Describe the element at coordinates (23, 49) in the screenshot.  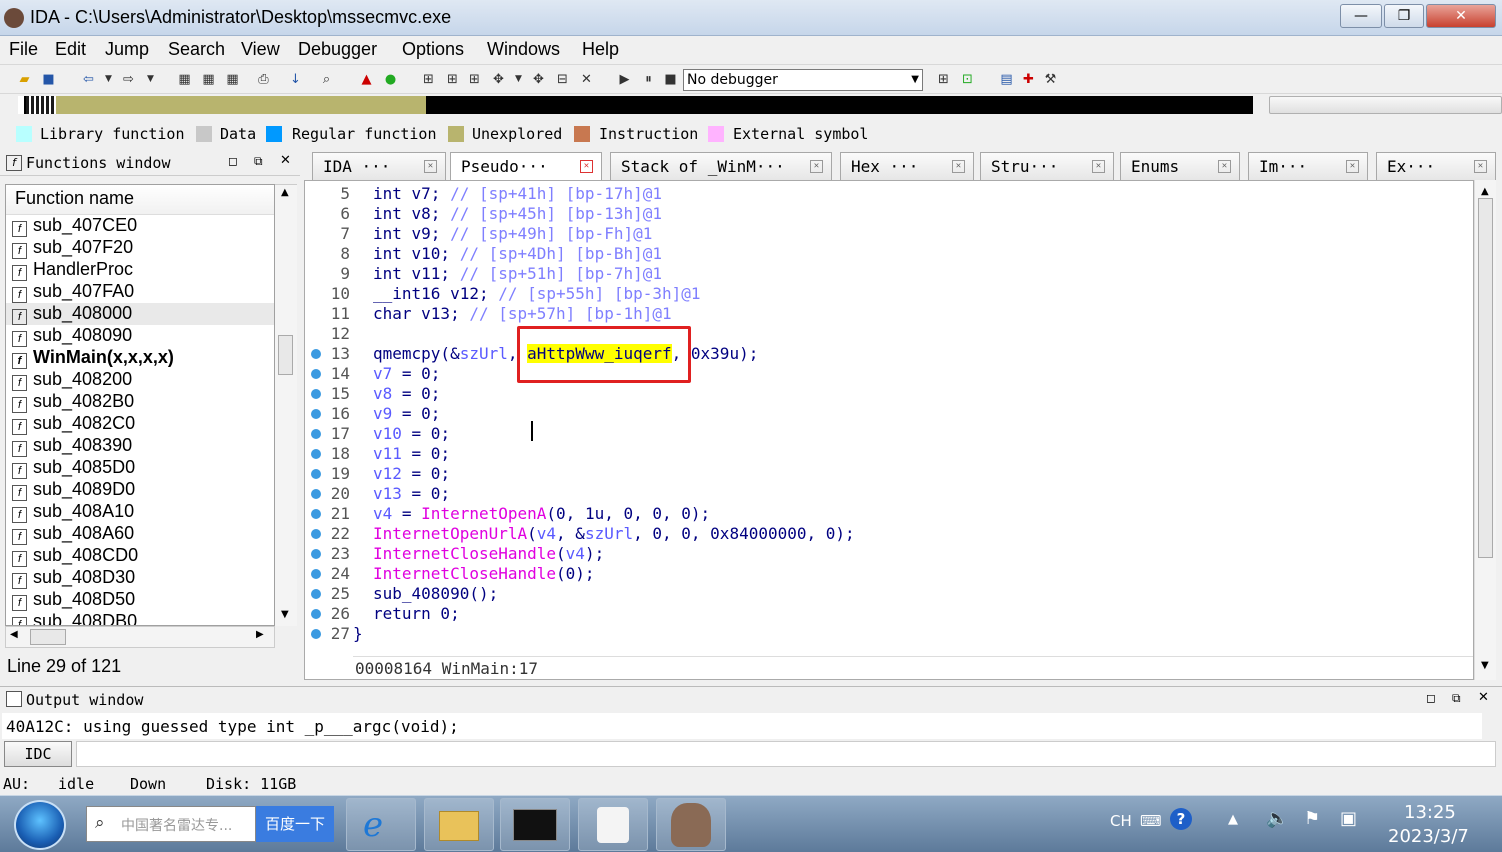
I see `menu-file: File` at that location.